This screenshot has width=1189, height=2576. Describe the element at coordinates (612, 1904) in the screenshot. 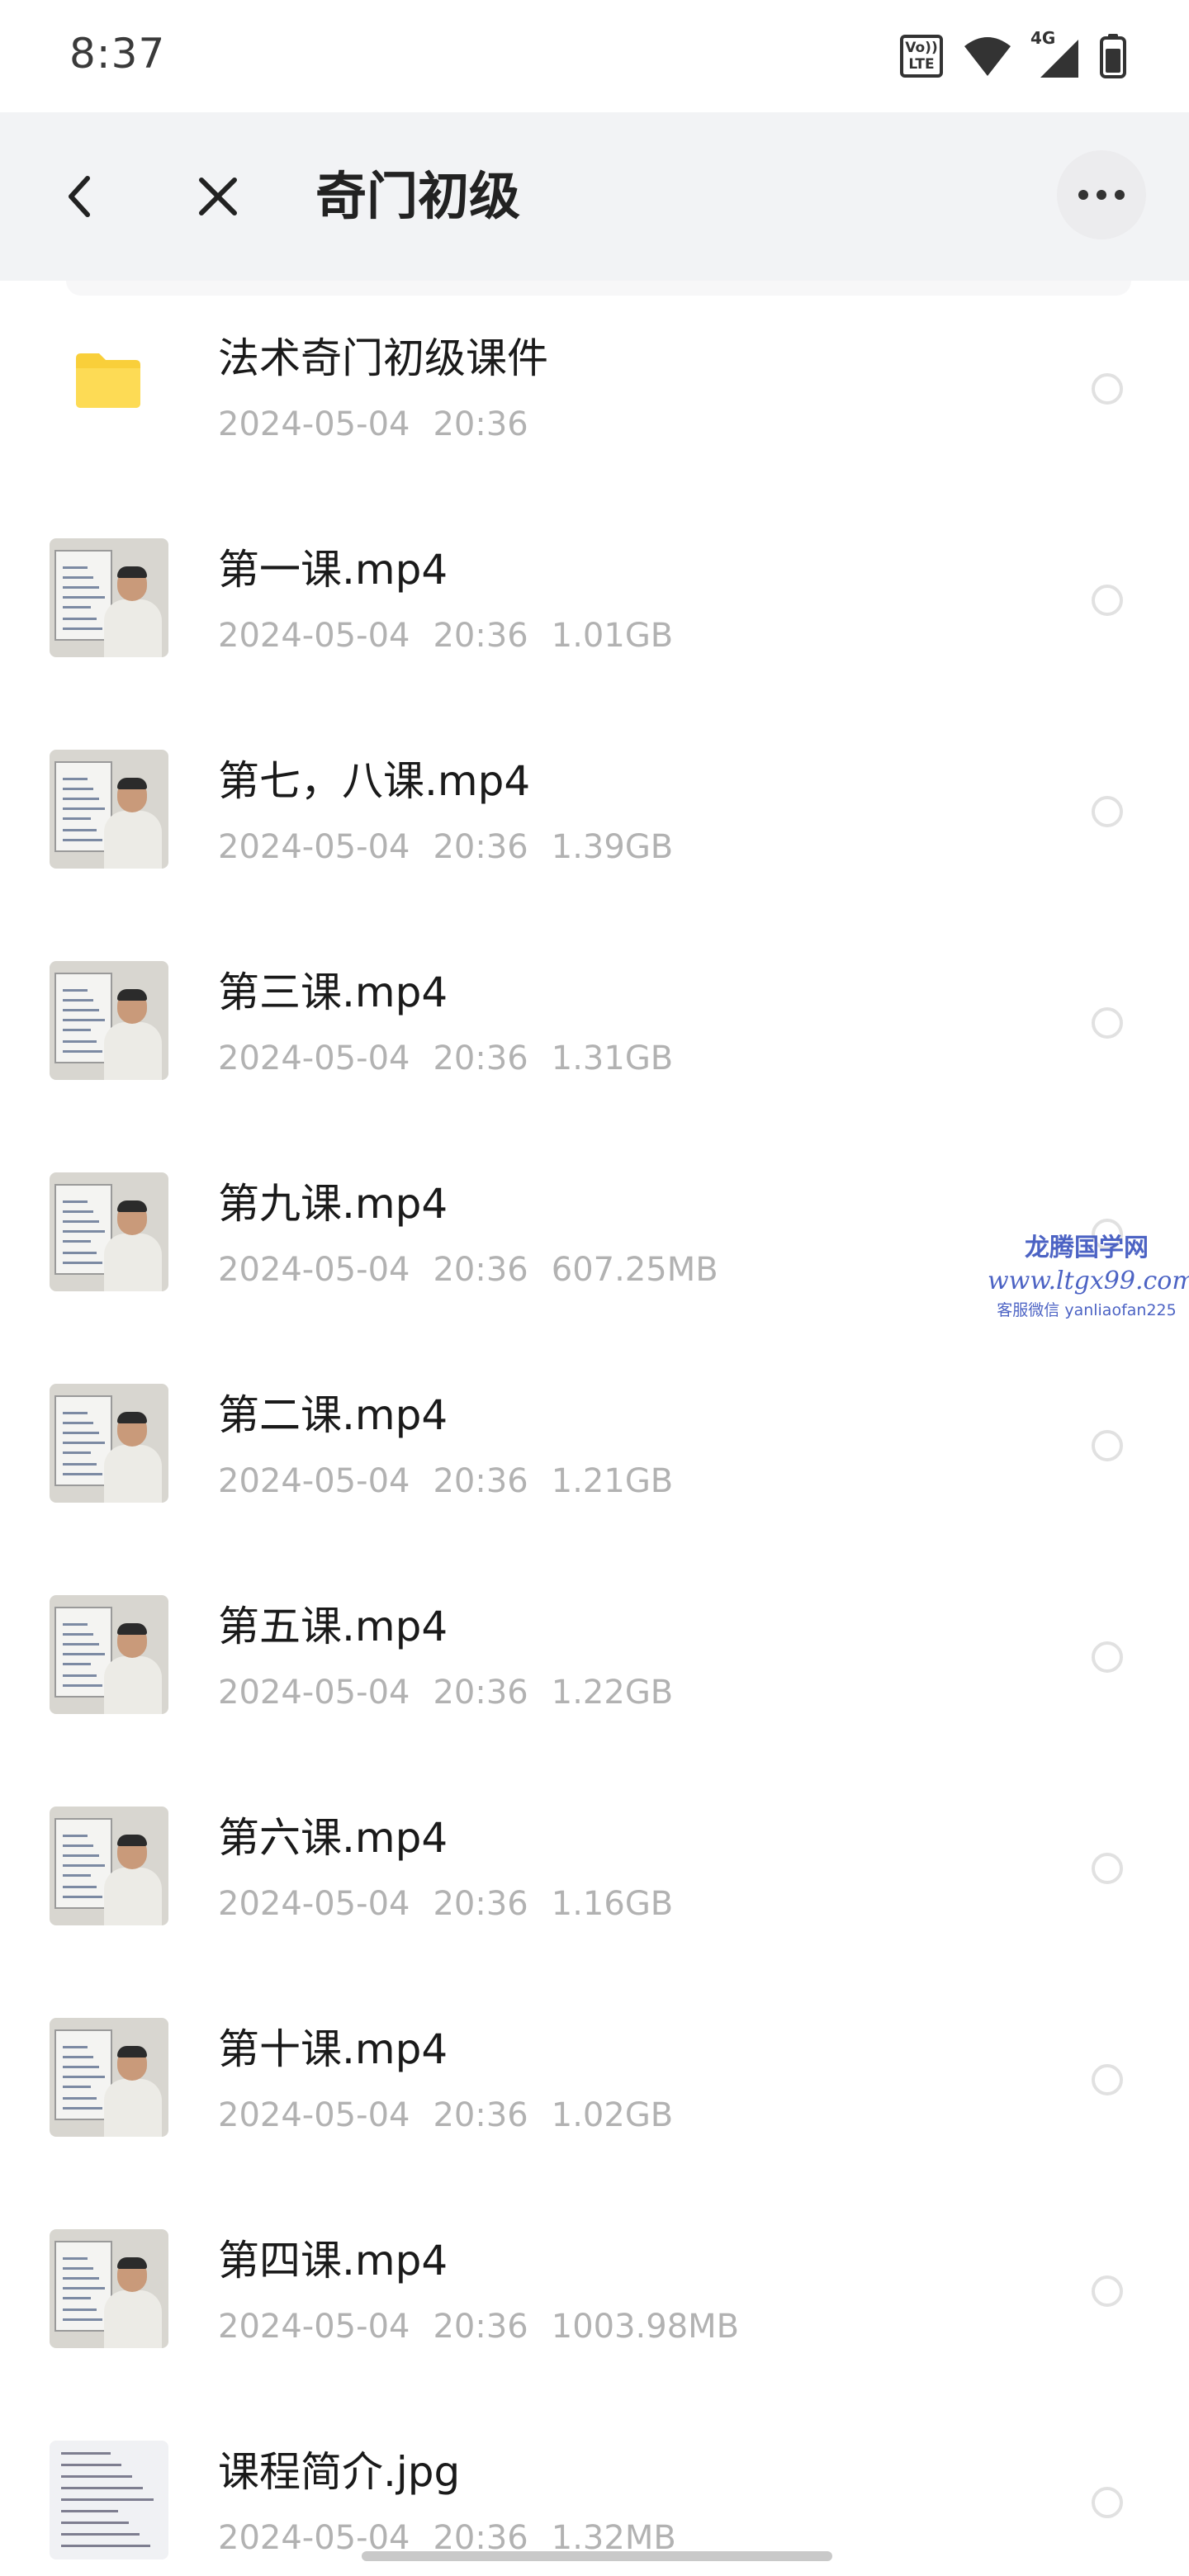

I see `file-size: 1.16GB` at that location.